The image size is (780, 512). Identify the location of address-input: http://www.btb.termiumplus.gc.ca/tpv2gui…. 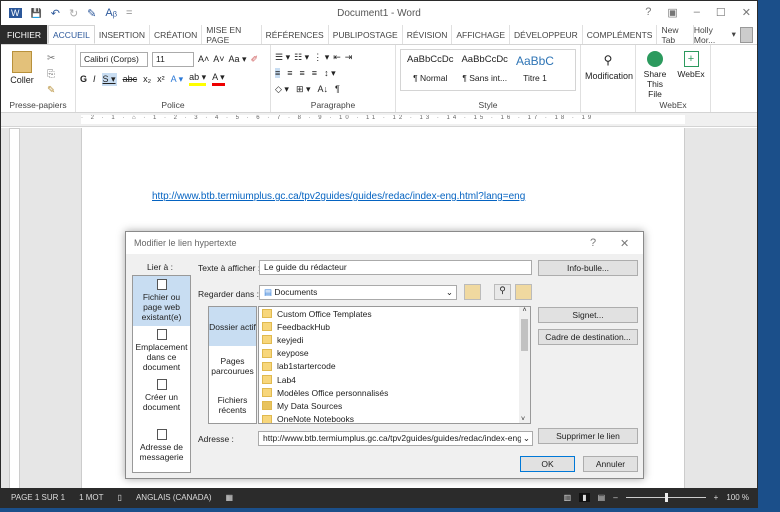
(395, 438).